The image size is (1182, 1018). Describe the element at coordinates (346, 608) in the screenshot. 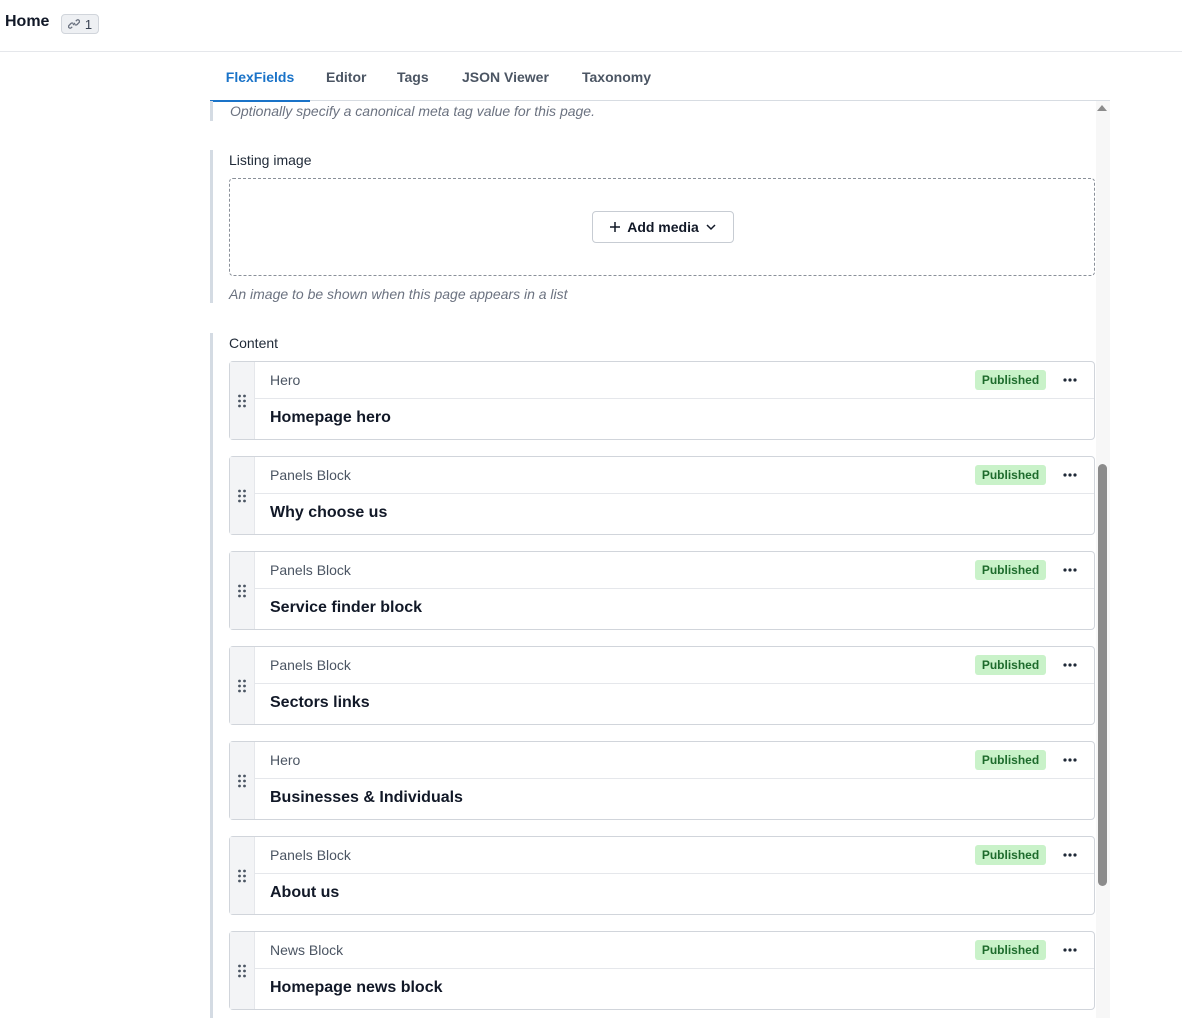

I see `block-title: Service finder block` at that location.